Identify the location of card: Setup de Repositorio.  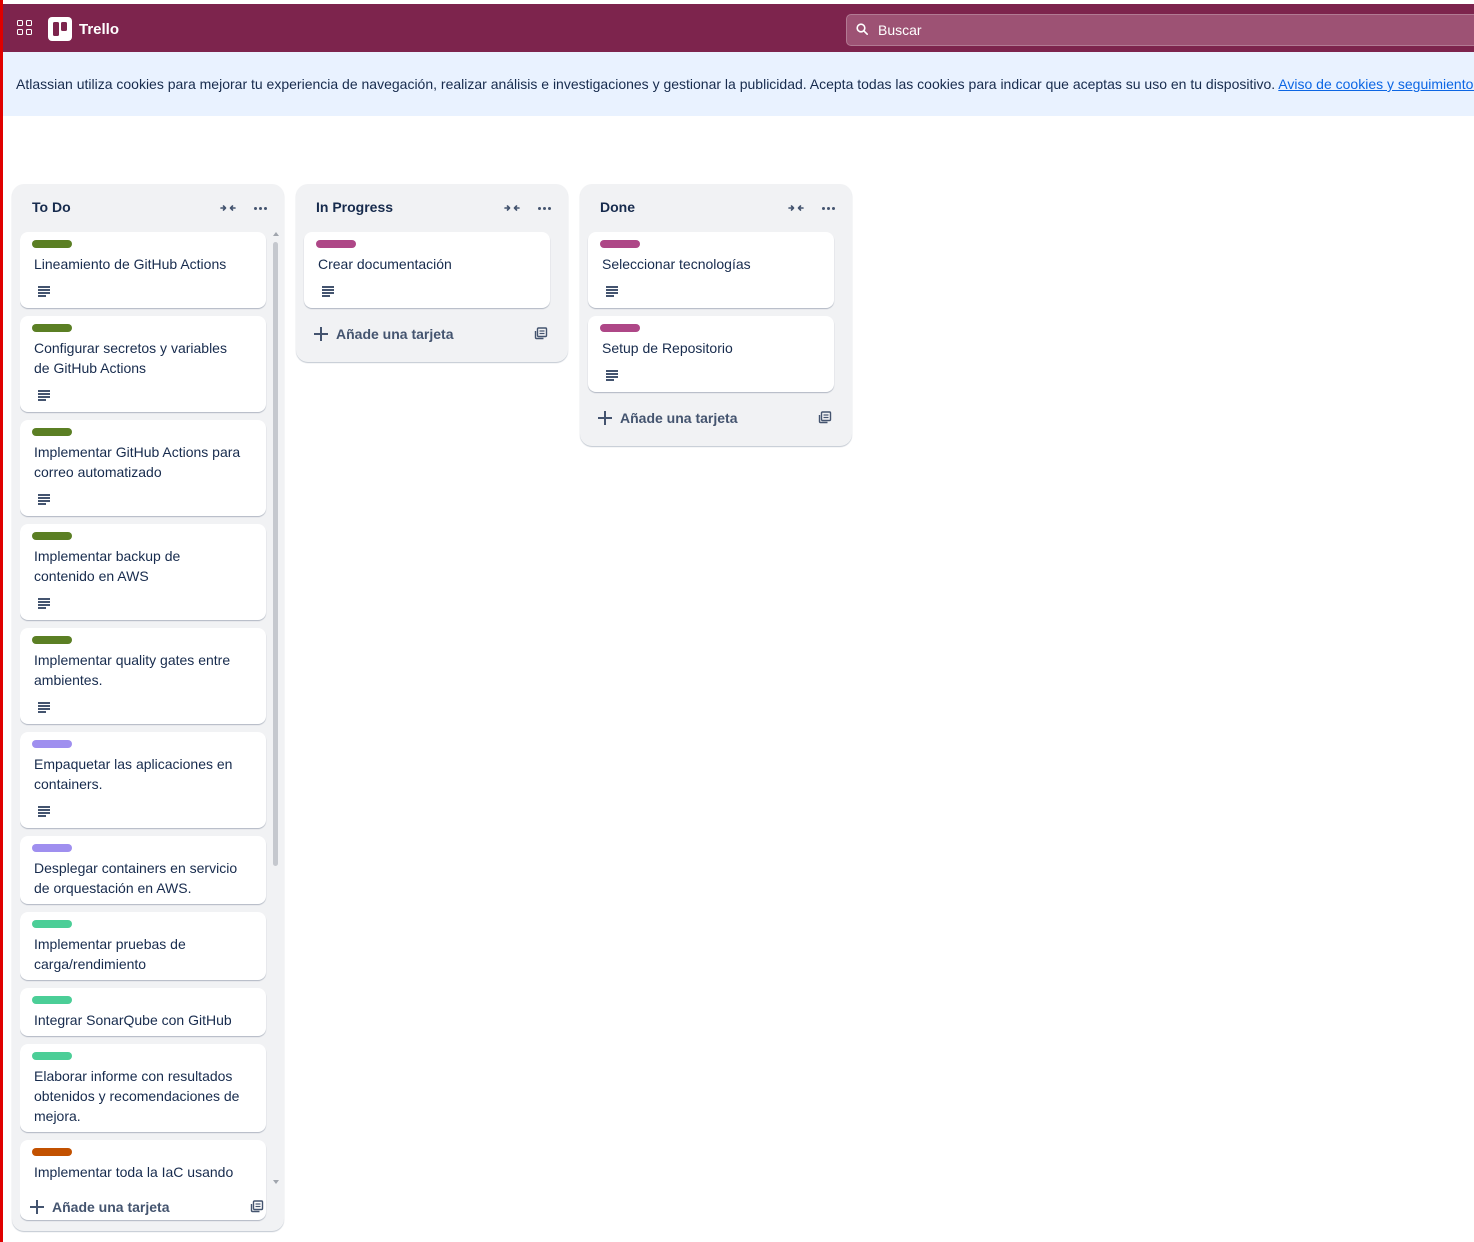
(711, 354).